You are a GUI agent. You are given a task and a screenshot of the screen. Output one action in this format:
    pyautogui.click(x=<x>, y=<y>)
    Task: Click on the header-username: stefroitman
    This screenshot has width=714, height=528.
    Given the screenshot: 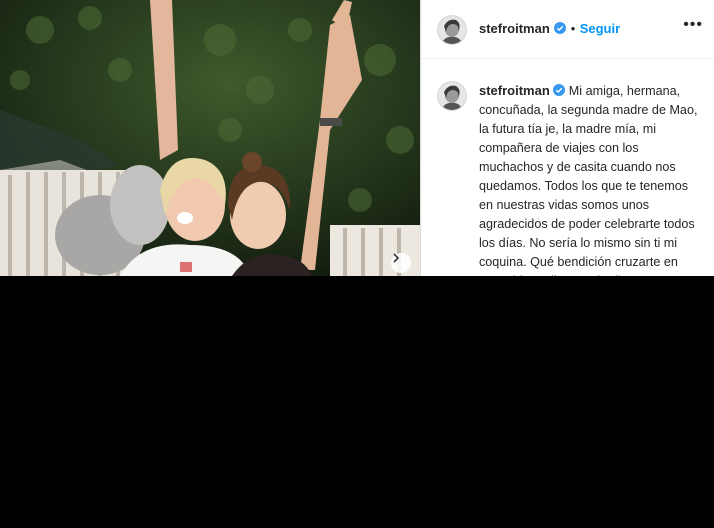 What is the action you would take?
    pyautogui.click(x=514, y=28)
    